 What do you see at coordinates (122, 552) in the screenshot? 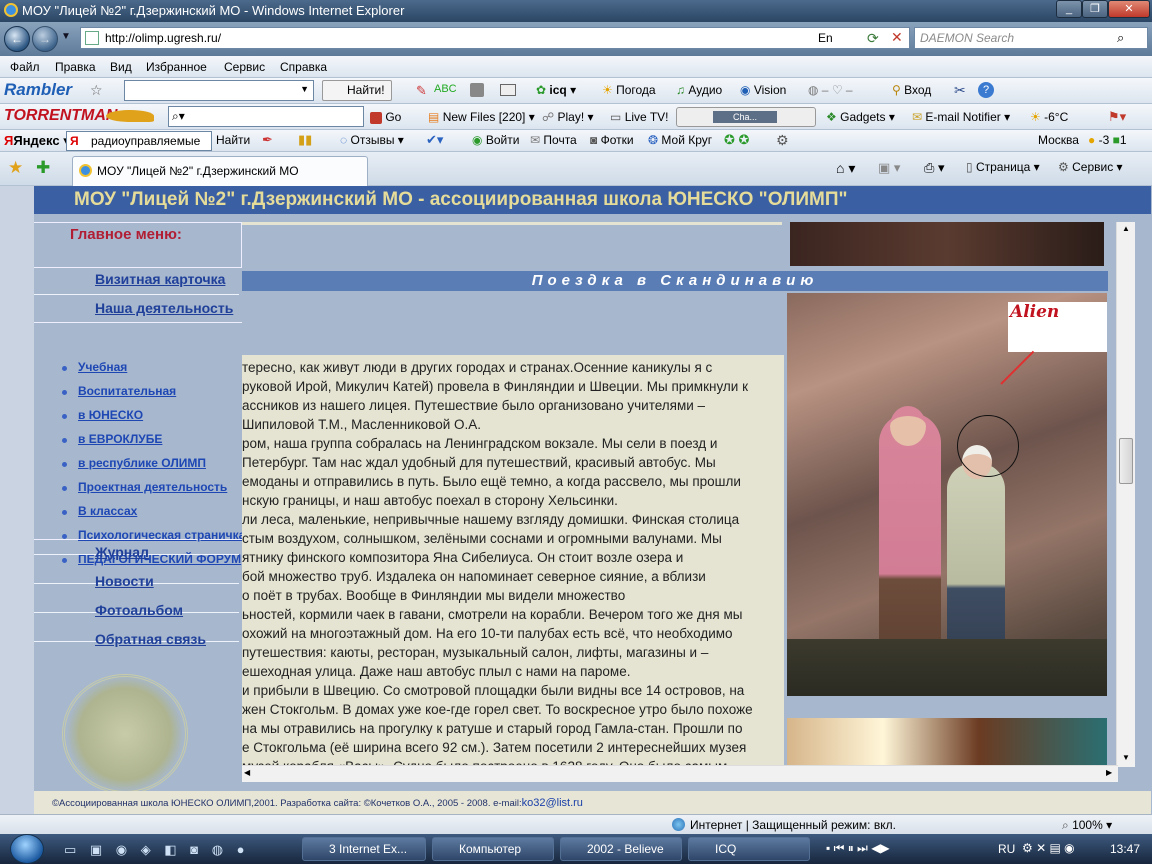
I see `menu-item-journal: Журнал` at bounding box center [122, 552].